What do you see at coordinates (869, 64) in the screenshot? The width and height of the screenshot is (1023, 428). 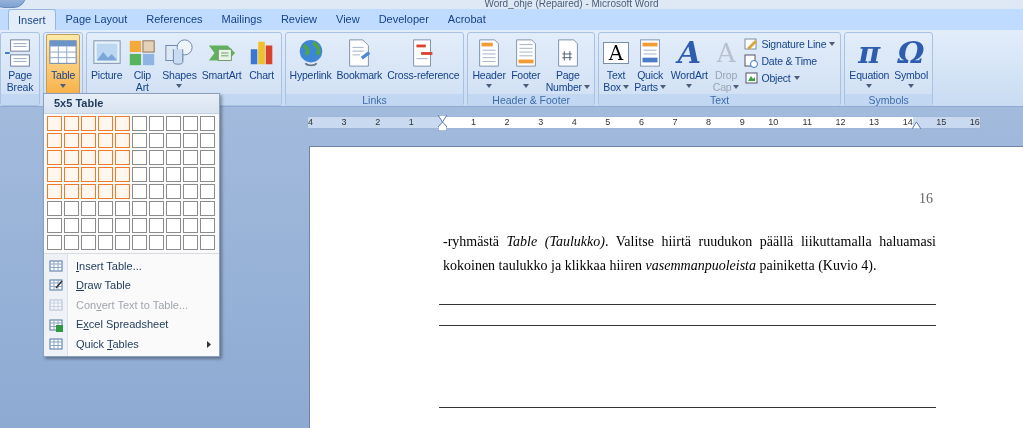 I see `ribbon-button: π Equation` at bounding box center [869, 64].